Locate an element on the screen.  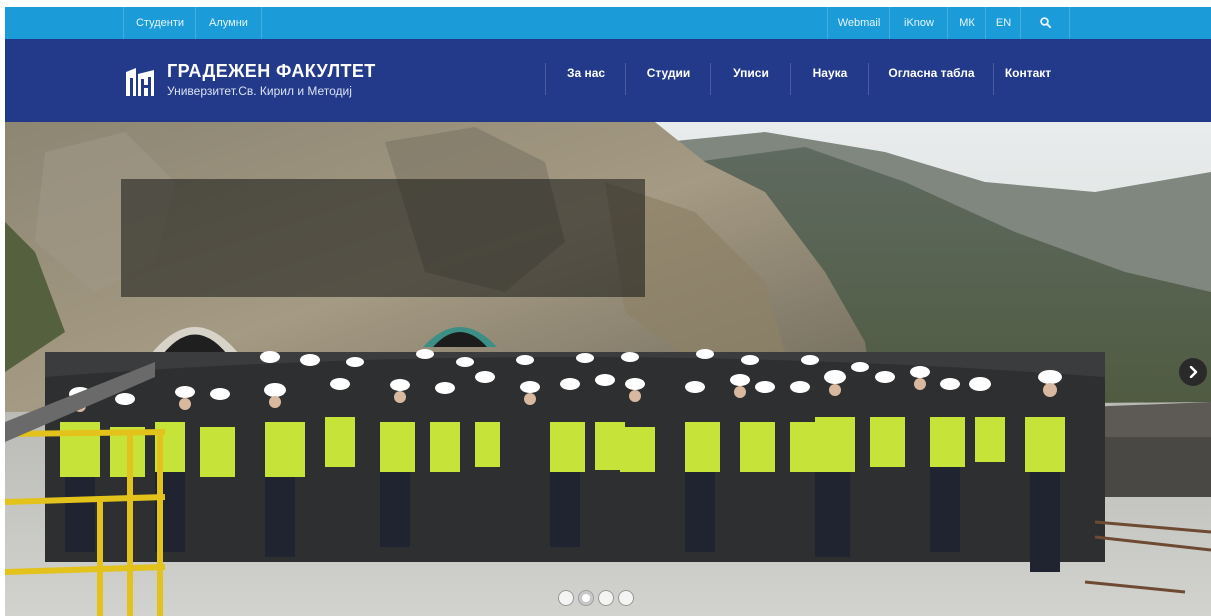
nav-item-research: Наука is located at coordinates (829, 79).